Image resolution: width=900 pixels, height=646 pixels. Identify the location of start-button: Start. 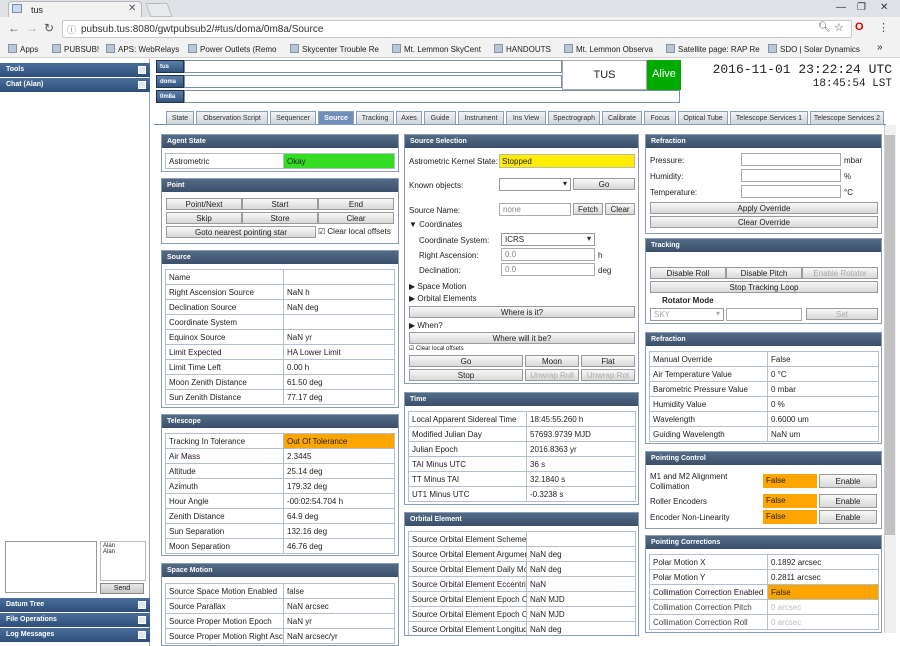
(280, 204).